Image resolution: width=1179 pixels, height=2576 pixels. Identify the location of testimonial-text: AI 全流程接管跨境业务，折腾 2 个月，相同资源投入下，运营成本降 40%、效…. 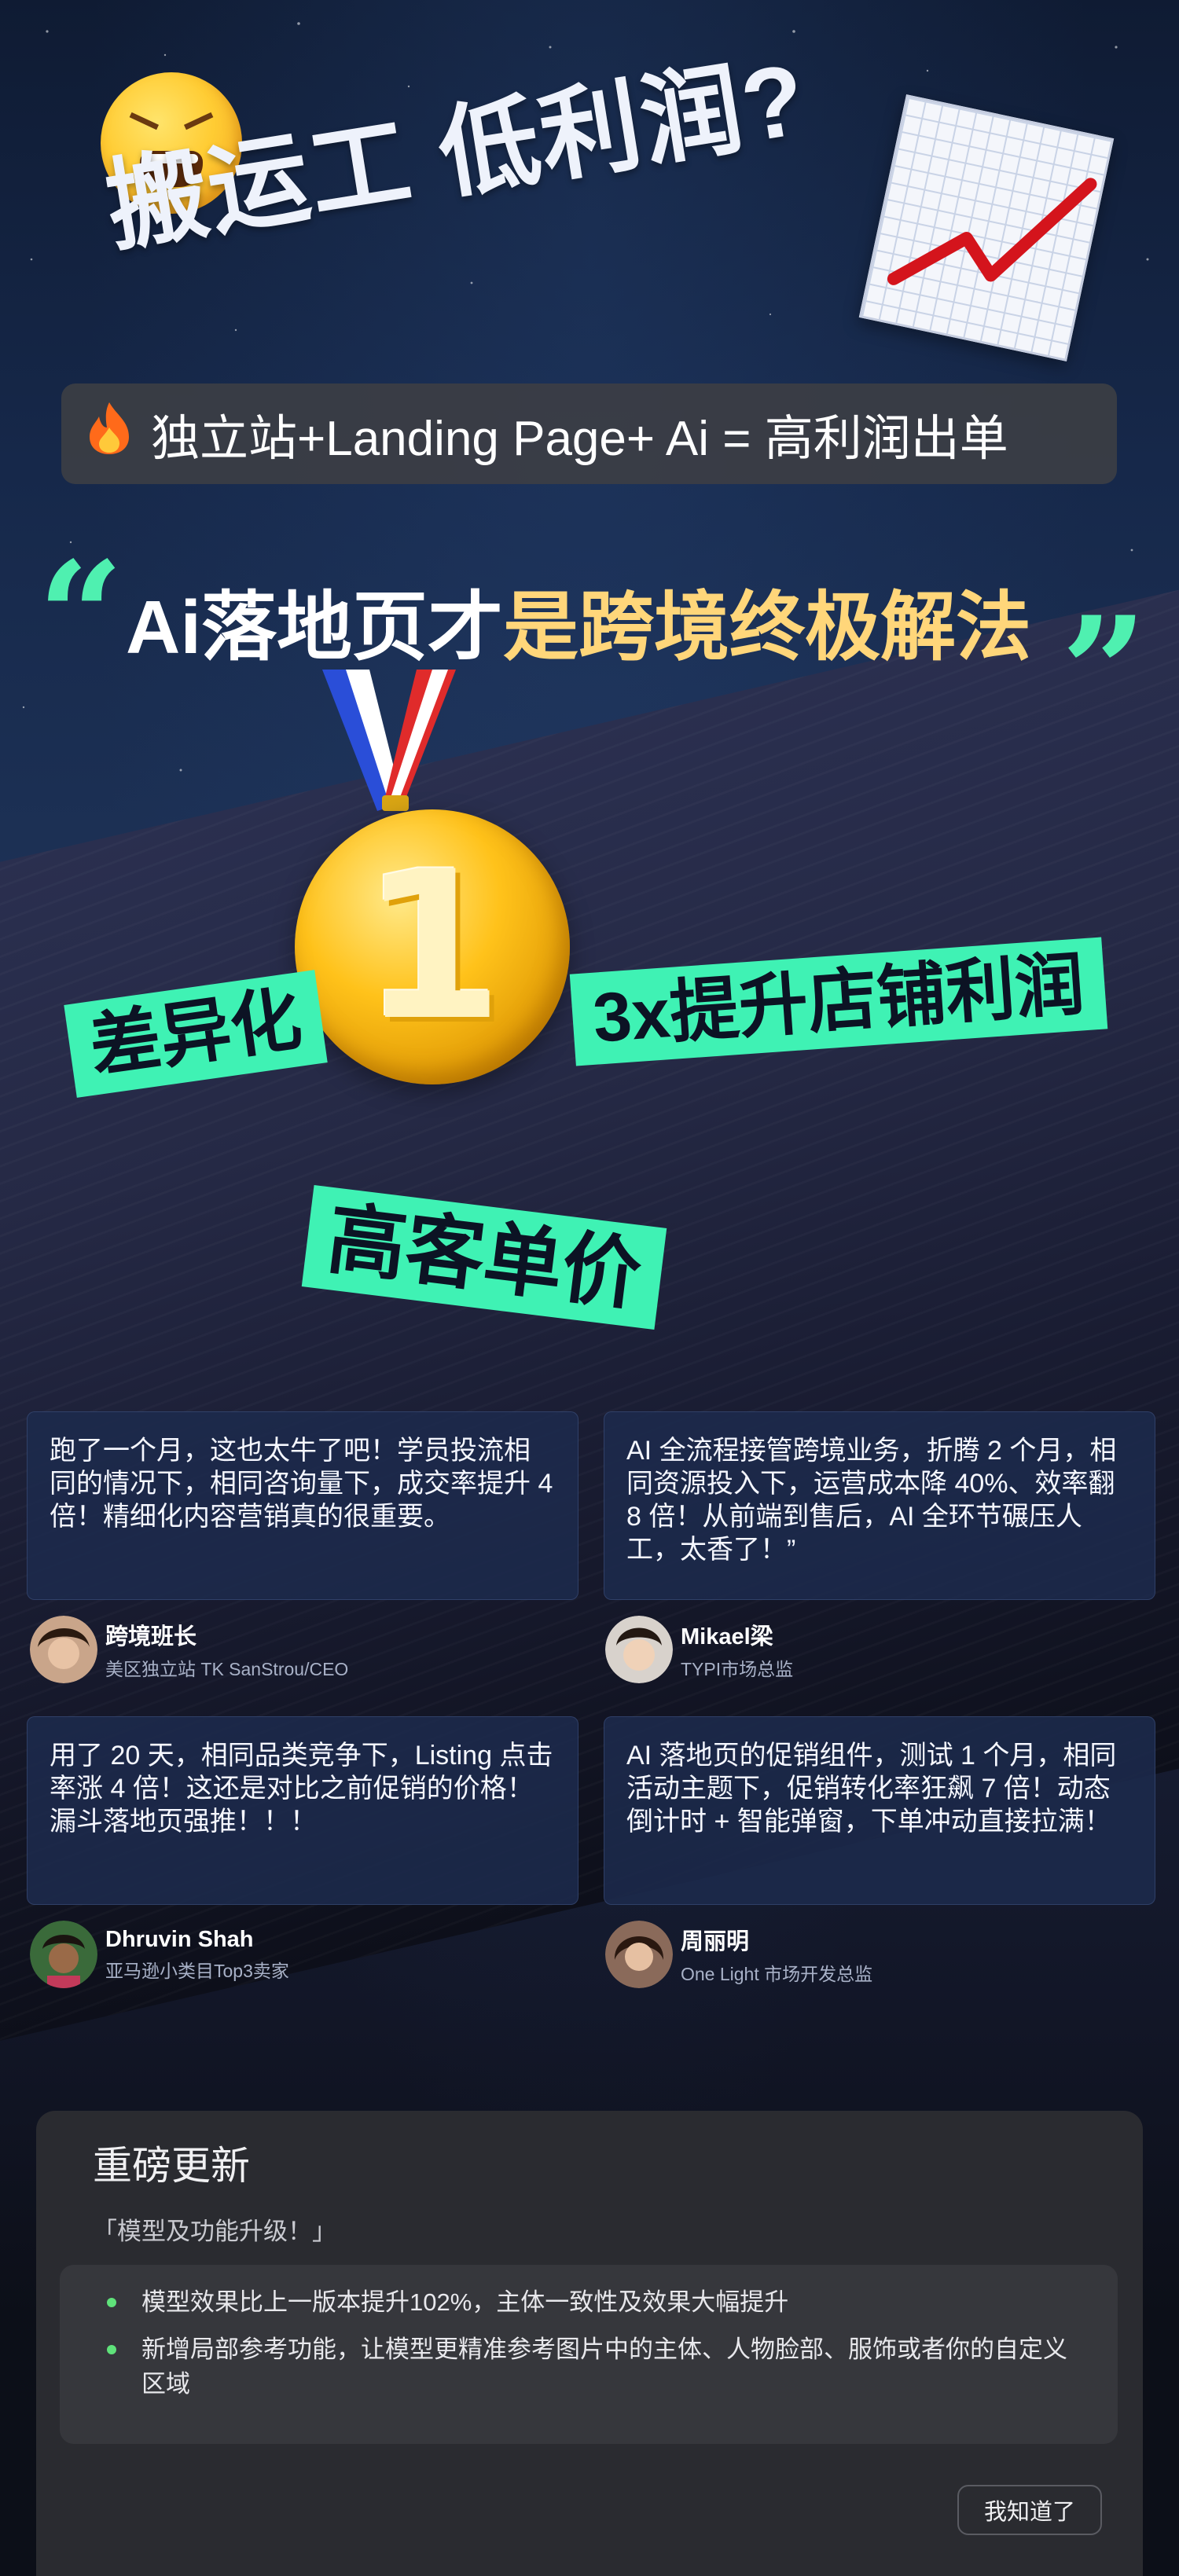
(872, 1500).